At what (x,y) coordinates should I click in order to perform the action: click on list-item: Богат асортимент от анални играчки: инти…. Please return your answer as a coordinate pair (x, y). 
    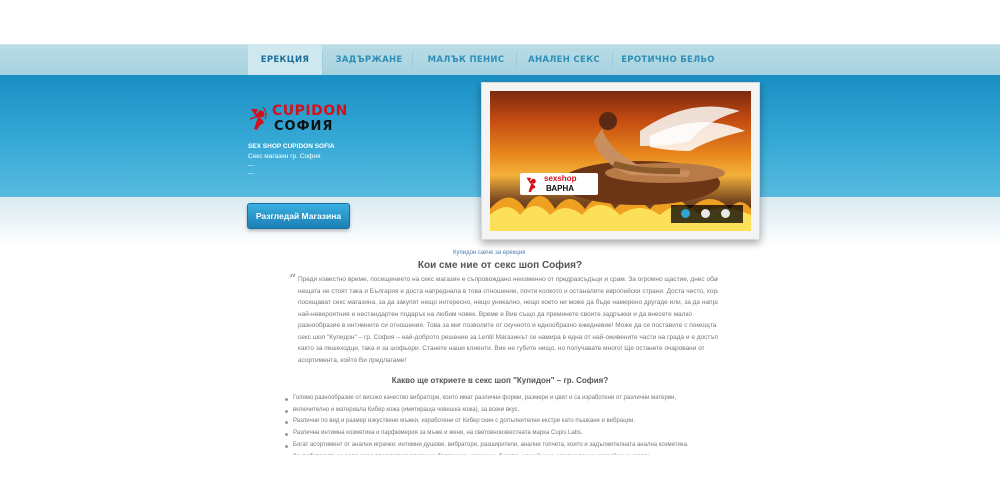
    Looking at the image, I should click on (505, 446).